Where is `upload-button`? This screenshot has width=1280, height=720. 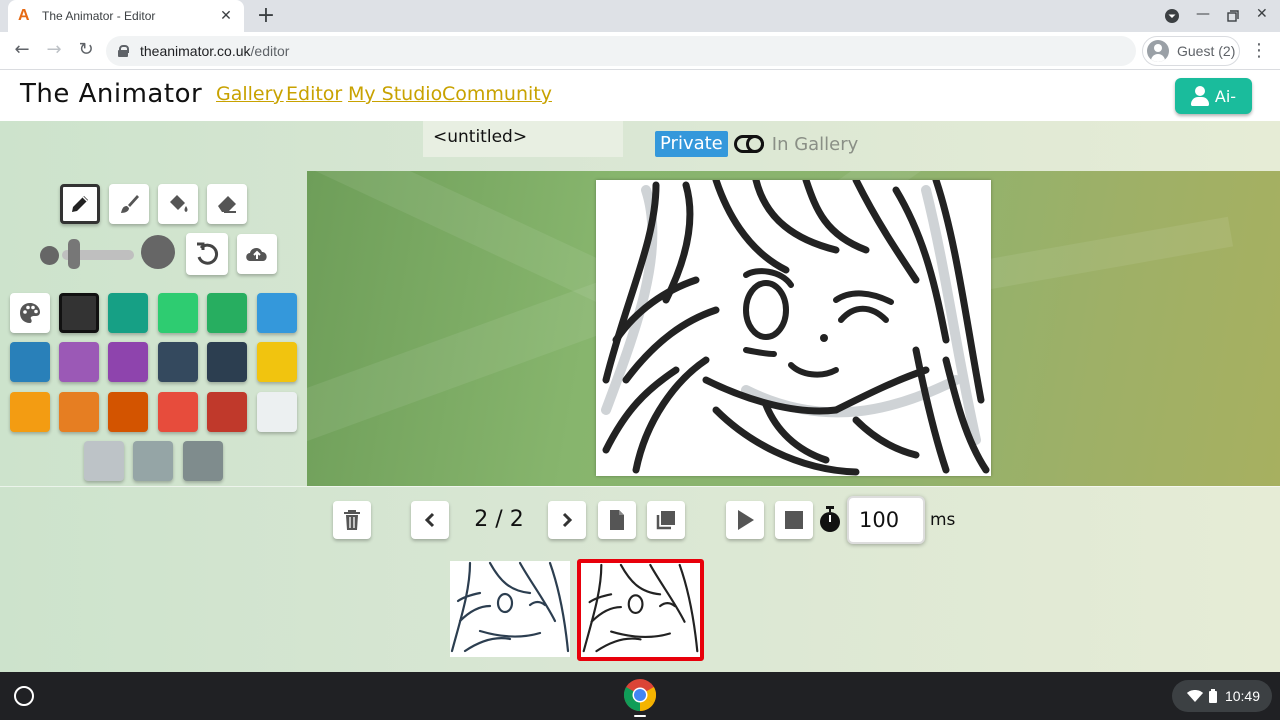
upload-button is located at coordinates (257, 254).